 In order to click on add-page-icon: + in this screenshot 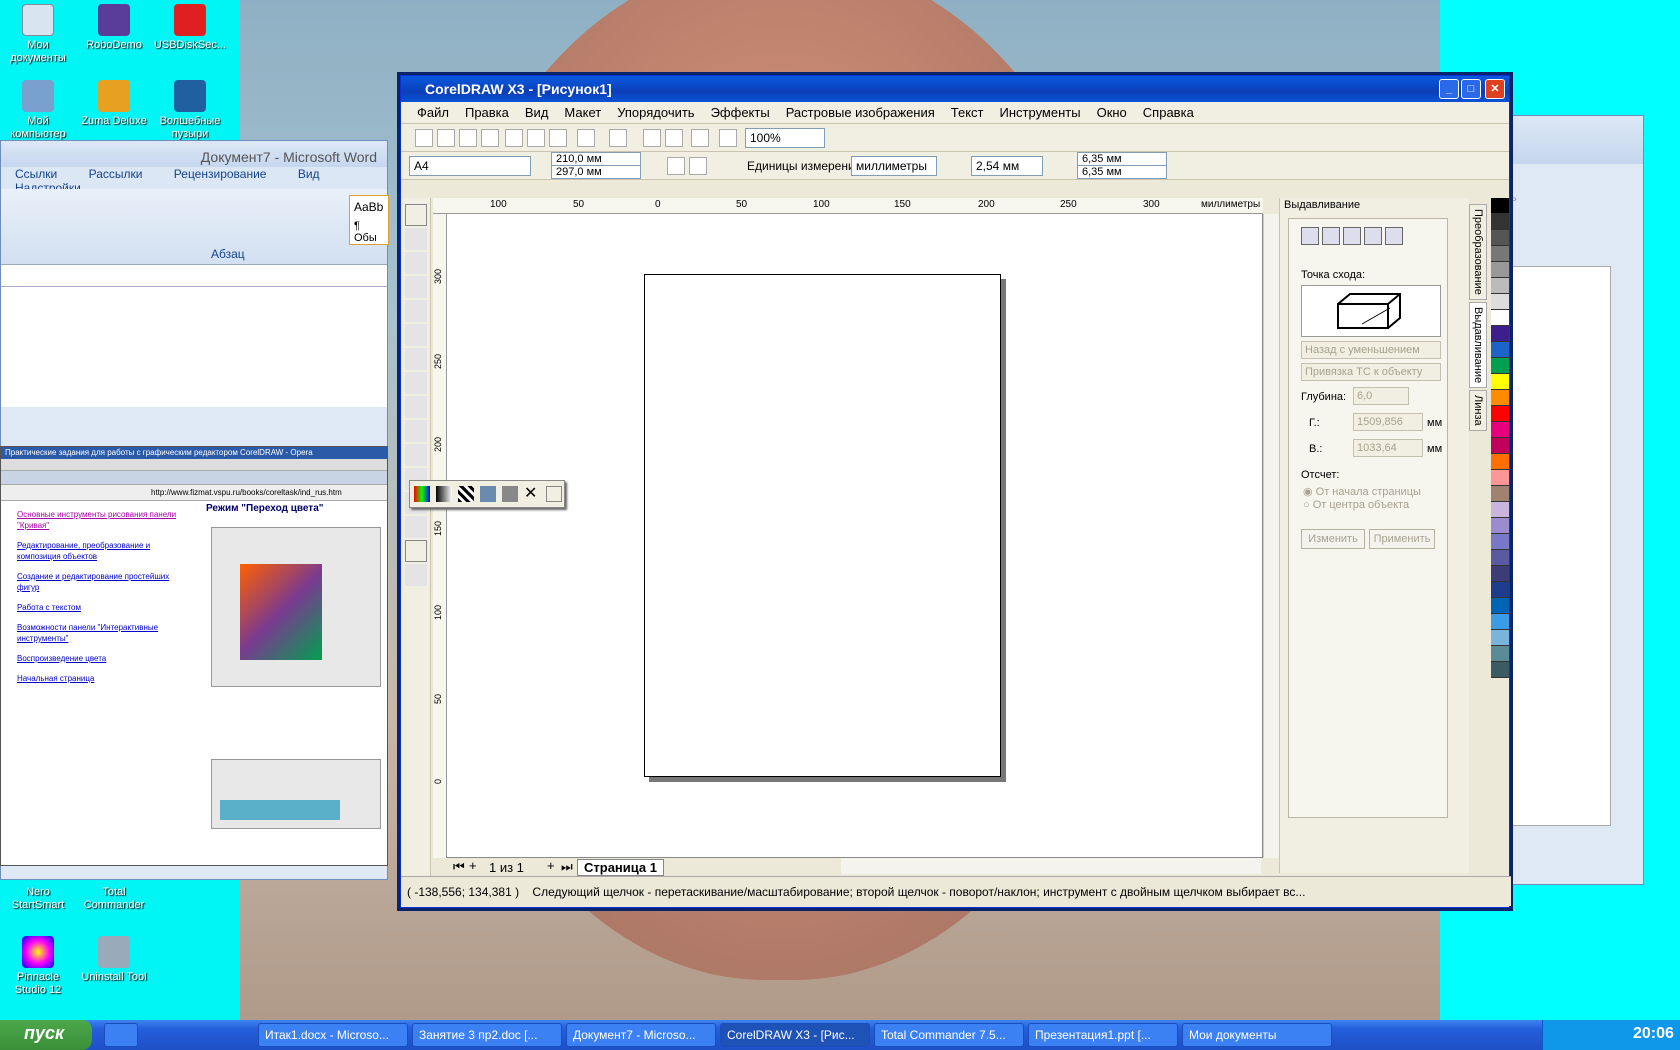, I will do `click(473, 865)`.